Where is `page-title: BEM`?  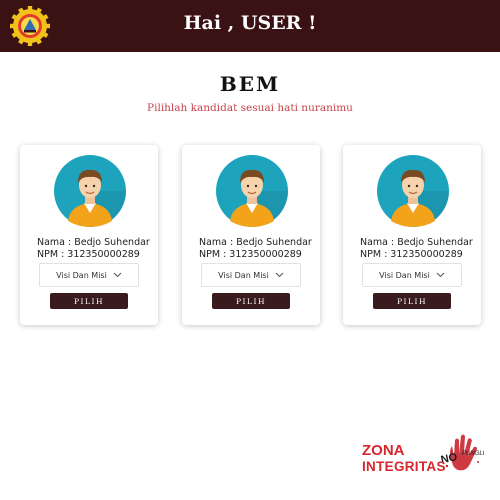
page-title: BEM is located at coordinates (250, 84).